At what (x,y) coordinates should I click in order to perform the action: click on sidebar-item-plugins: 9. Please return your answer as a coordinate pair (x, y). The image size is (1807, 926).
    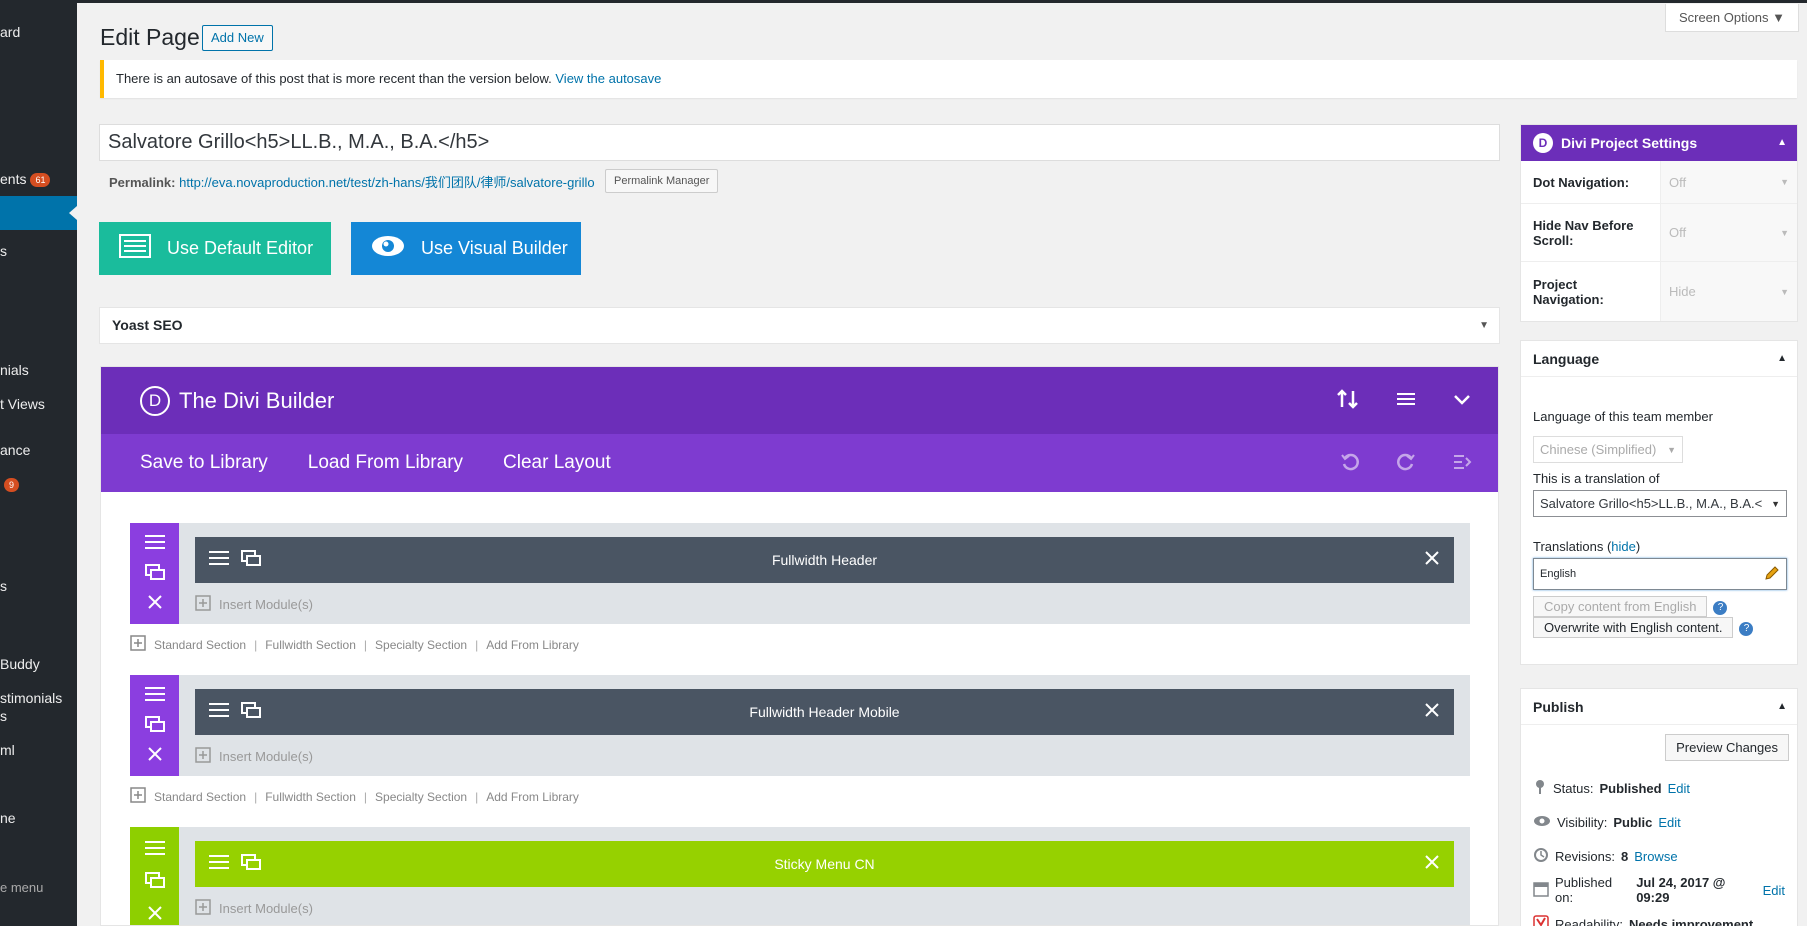
    Looking at the image, I should click on (10, 484).